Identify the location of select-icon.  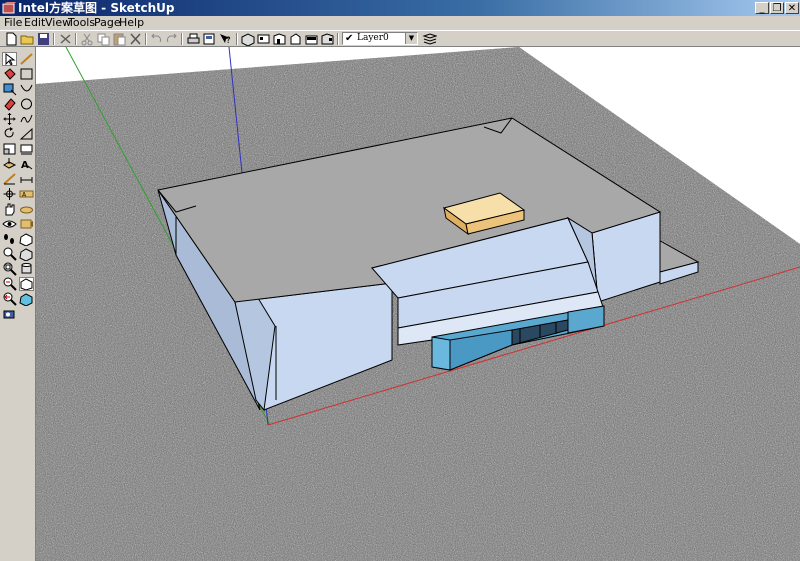
(9, 59).